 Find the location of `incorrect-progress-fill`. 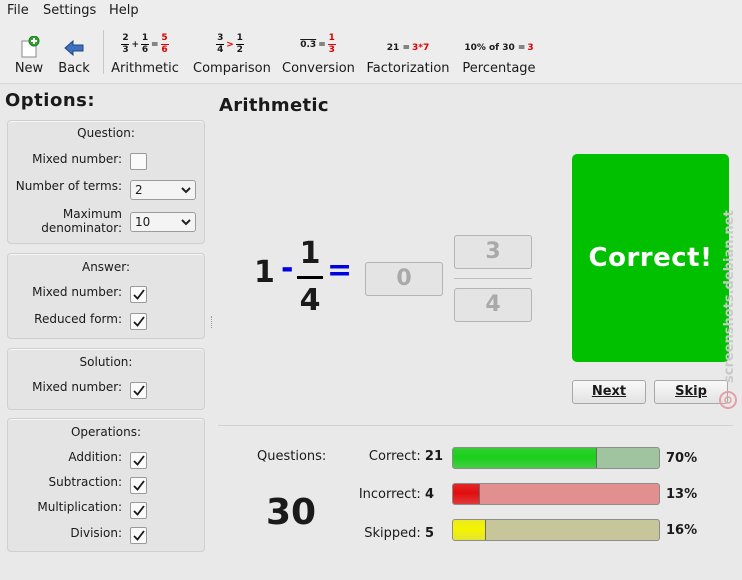

incorrect-progress-fill is located at coordinates (466, 494).